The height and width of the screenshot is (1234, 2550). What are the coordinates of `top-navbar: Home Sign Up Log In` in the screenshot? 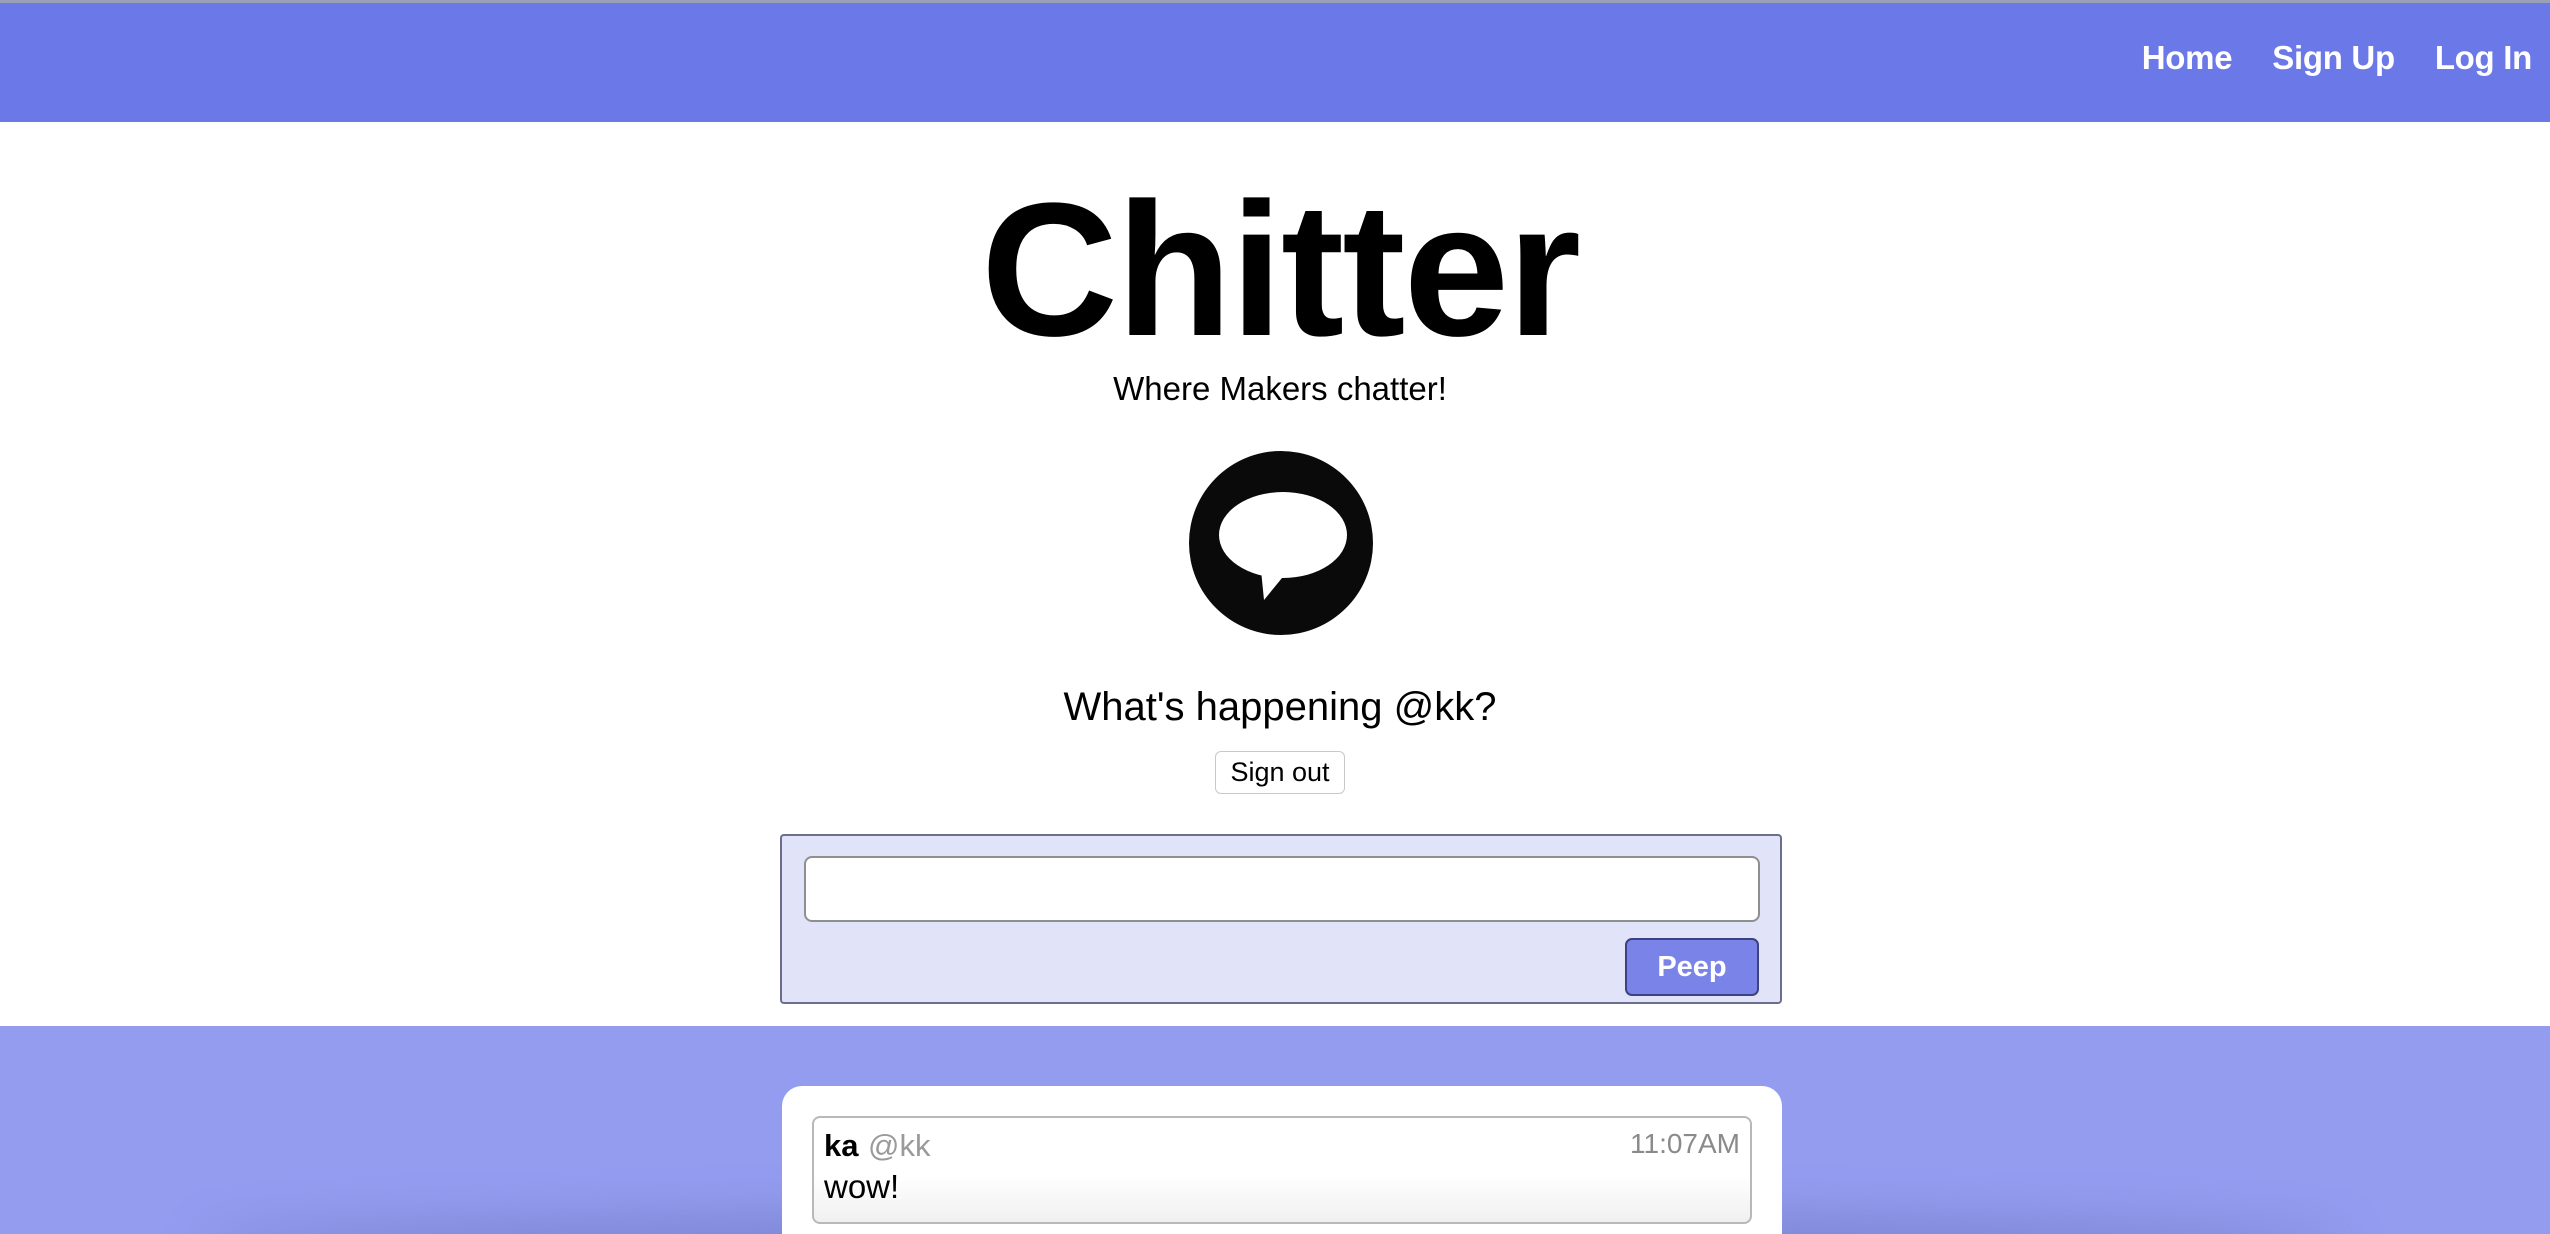 It's located at (1275, 61).